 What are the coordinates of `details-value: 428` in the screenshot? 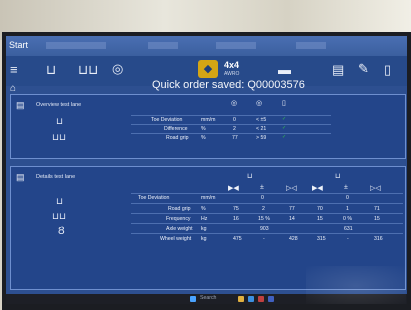 It's located at (293, 239).